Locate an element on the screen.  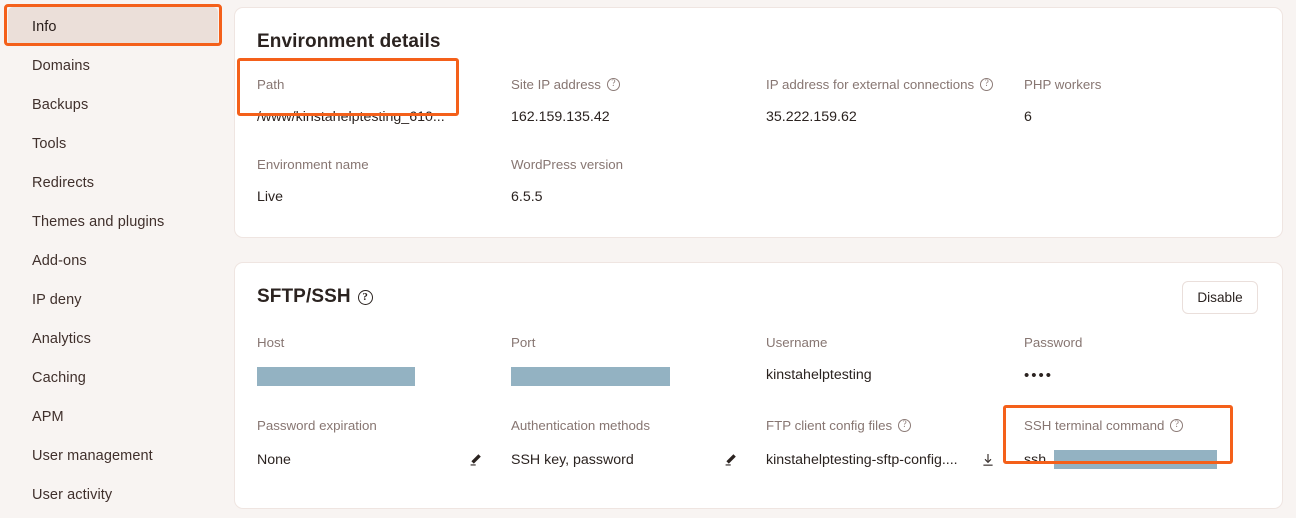
field-wordpress-version-value: 6.5.5 is located at coordinates (527, 197).